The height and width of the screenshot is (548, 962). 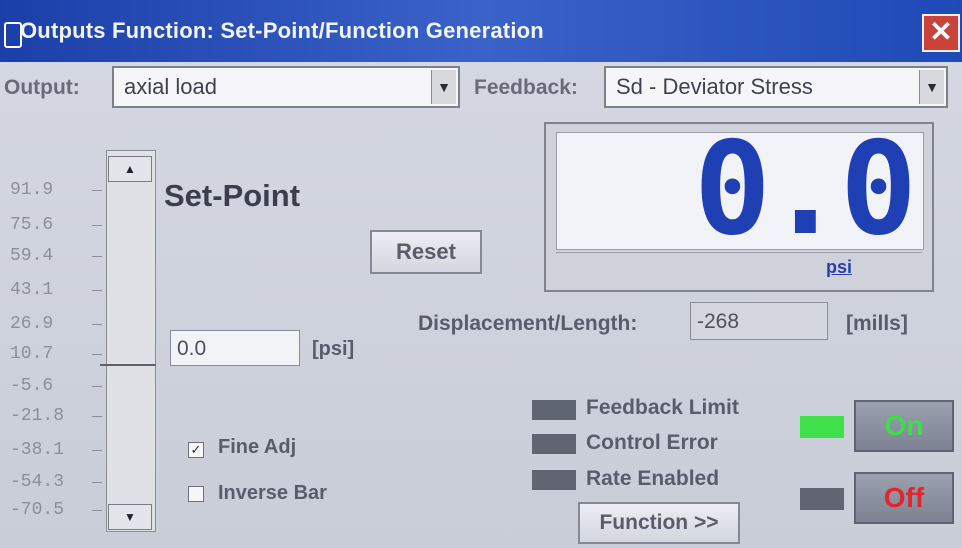 What do you see at coordinates (56, 354) in the screenshot?
I see `scale-tick: 10.7` at bounding box center [56, 354].